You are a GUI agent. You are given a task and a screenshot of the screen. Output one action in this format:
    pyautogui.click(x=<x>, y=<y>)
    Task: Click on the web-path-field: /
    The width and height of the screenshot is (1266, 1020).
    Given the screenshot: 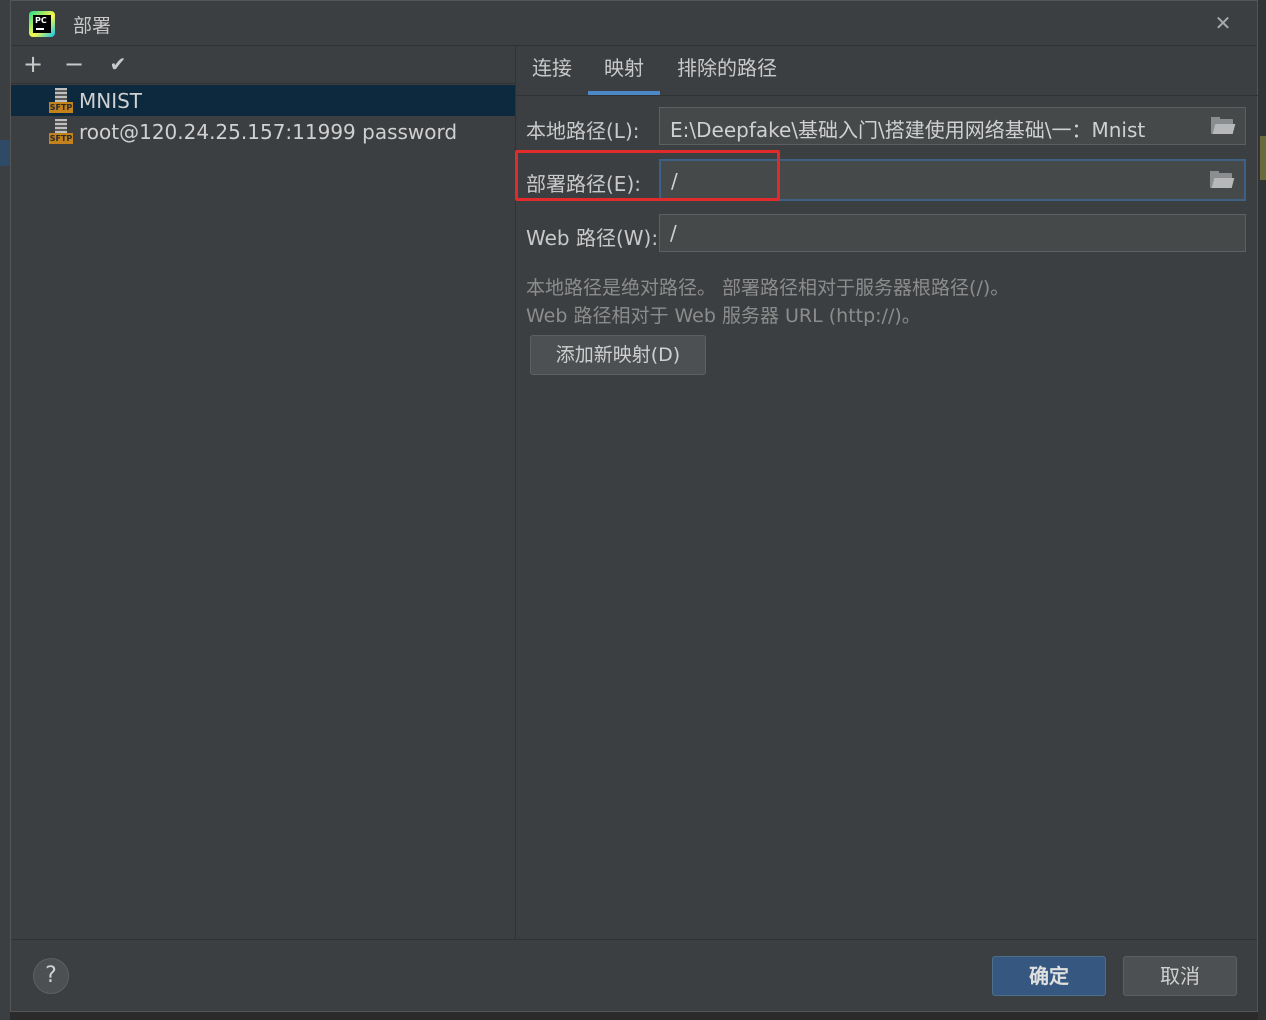 What is the action you would take?
    pyautogui.click(x=952, y=233)
    